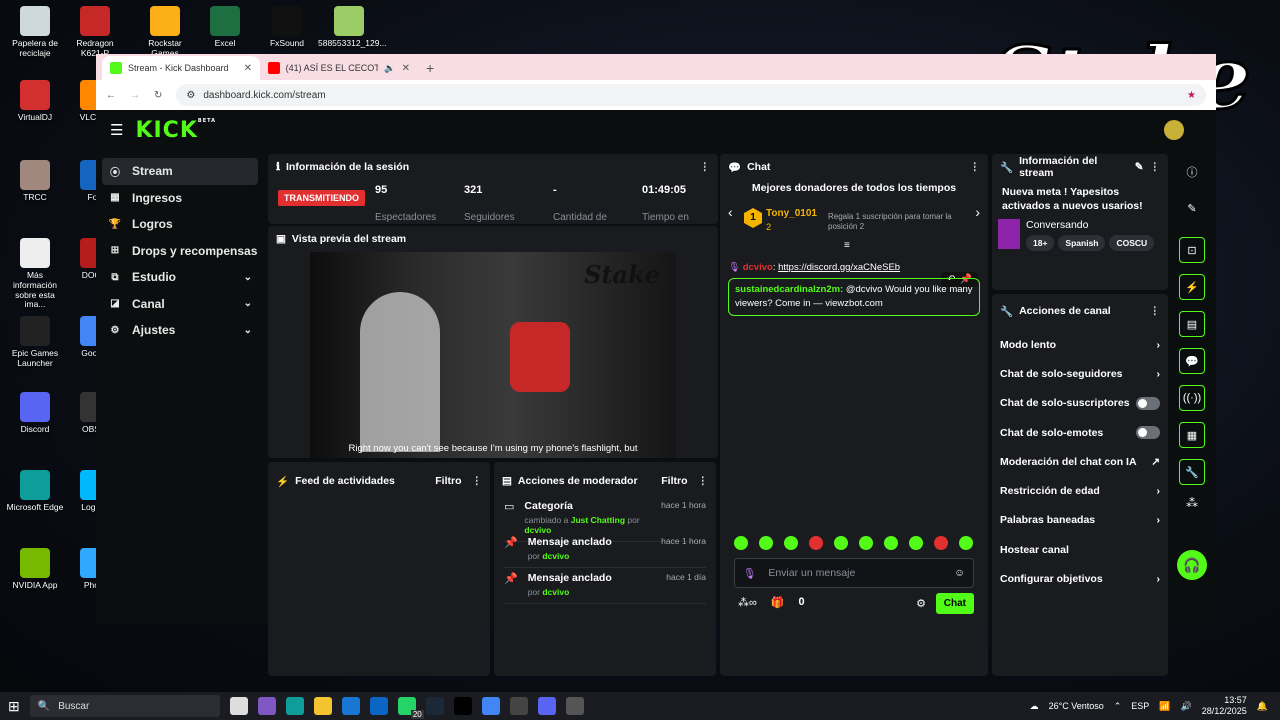 Image resolution: width=1280 pixels, height=720 pixels. Describe the element at coordinates (1192, 172) in the screenshot. I see `info-icon: ⓘ` at that location.